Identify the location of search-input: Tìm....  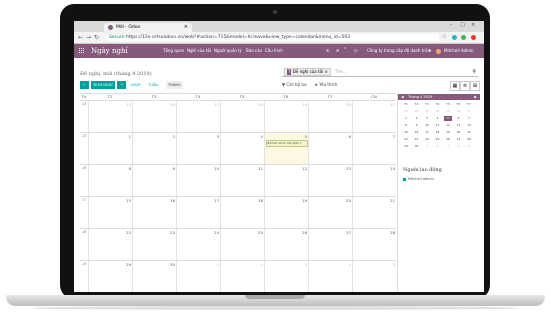
(340, 71).